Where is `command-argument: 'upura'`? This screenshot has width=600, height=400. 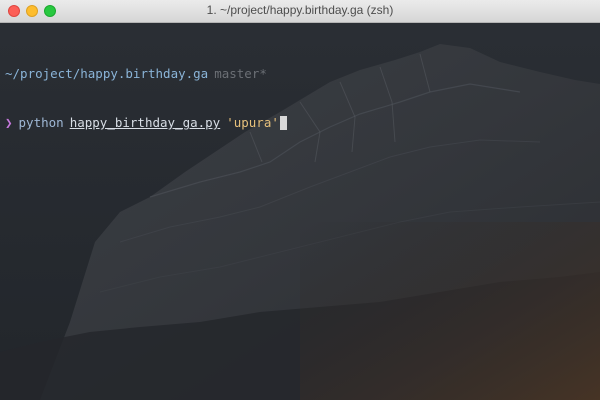 command-argument: 'upura' is located at coordinates (252, 122).